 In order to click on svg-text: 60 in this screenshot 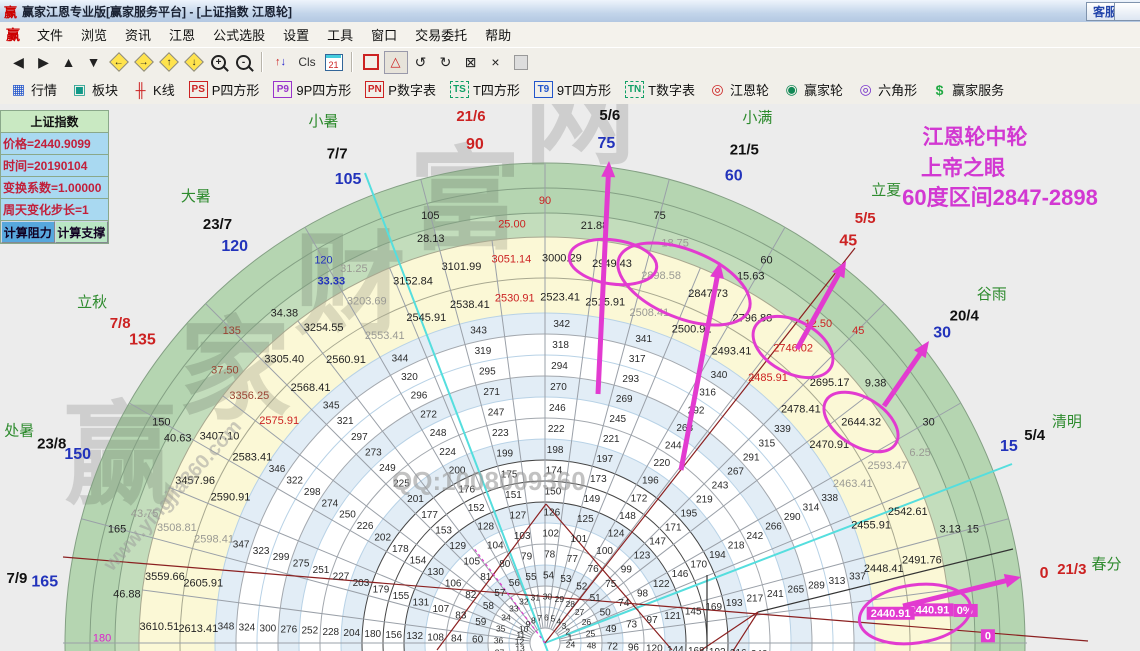, I will do `click(734, 176)`.